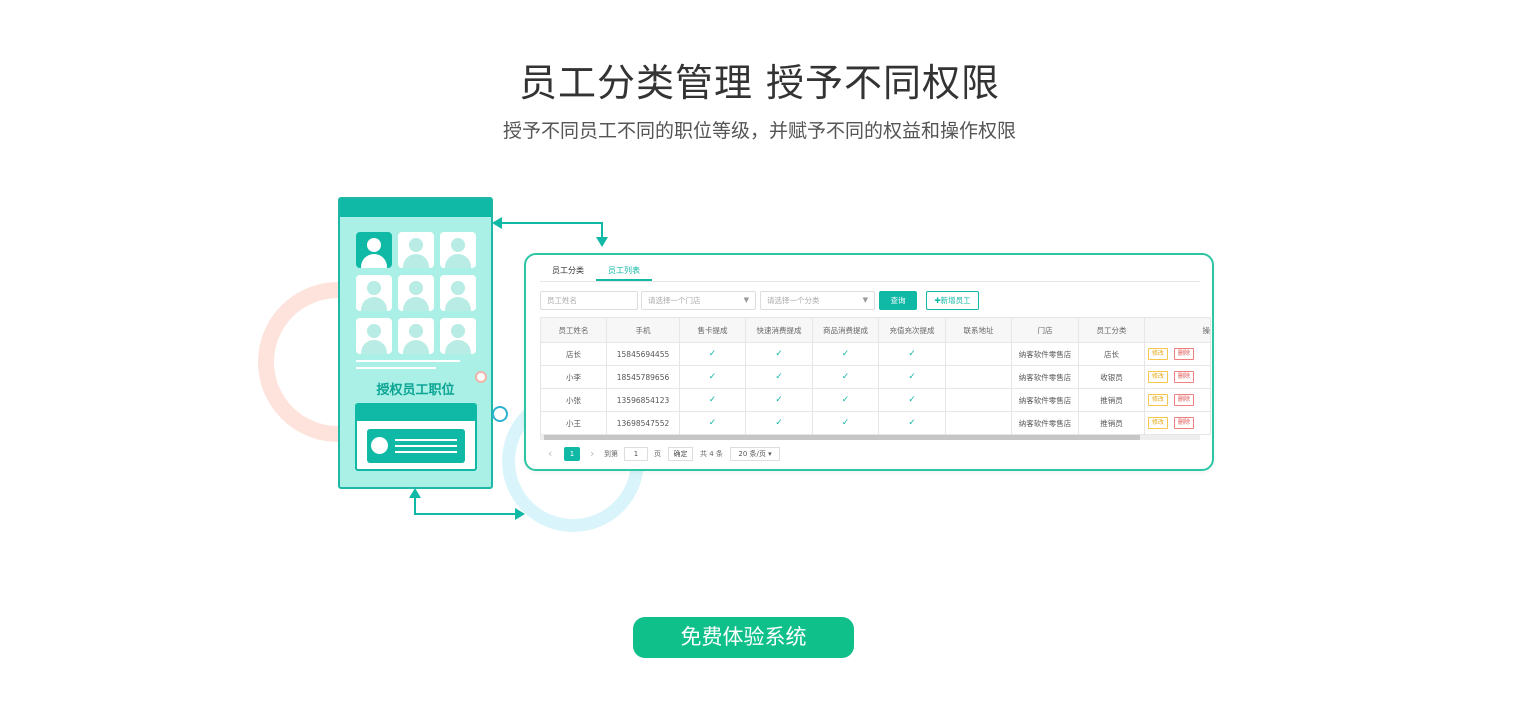 The image size is (1519, 716). Describe the element at coordinates (793, 300) in the screenshot. I see `category-select-placeholder: 请选择一个分类` at that location.